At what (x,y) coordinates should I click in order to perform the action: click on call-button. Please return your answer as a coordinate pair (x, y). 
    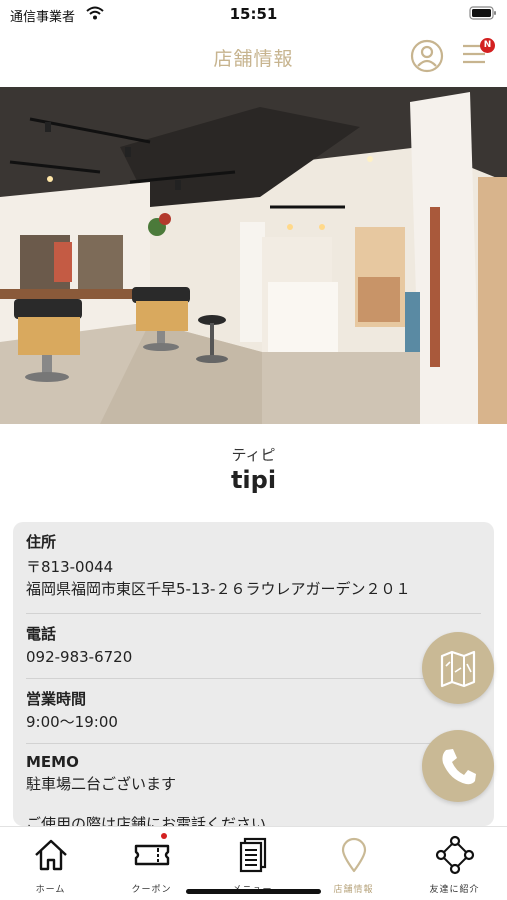
    Looking at the image, I should click on (458, 766).